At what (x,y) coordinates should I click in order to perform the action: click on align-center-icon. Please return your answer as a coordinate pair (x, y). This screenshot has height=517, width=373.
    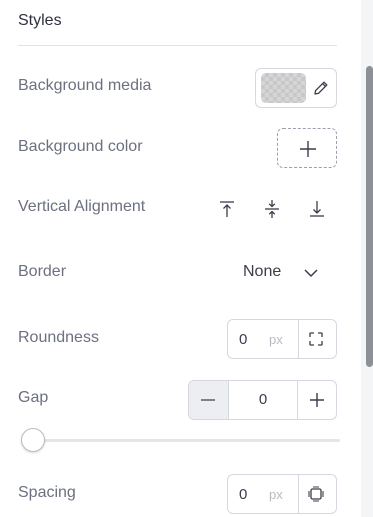
    Looking at the image, I should click on (272, 209).